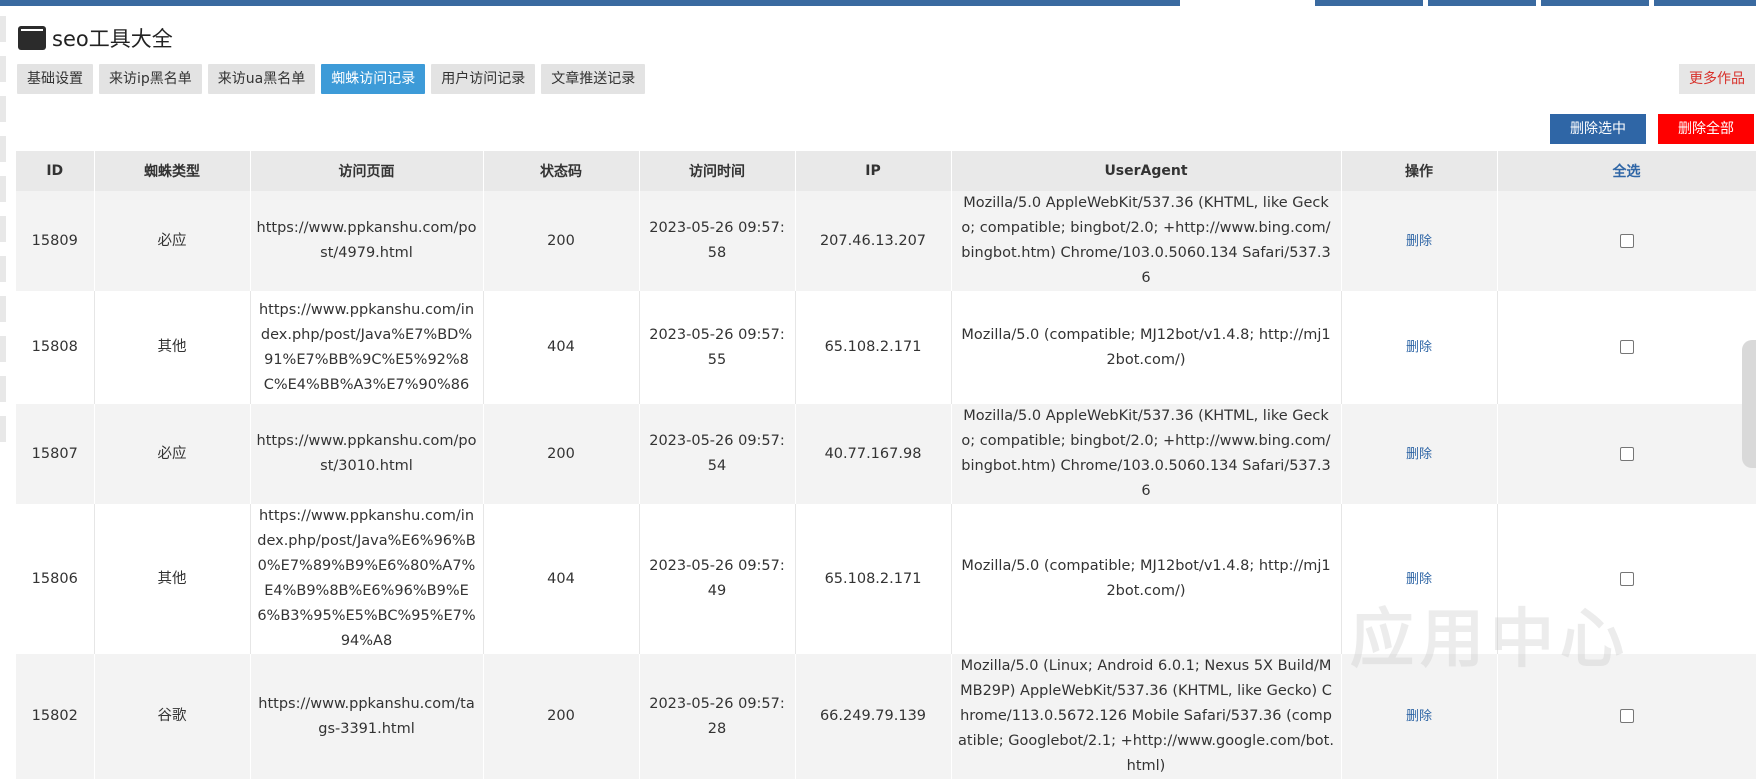 This screenshot has height=779, width=1756. What do you see at coordinates (590, 3) in the screenshot?
I see `top-bar-main-segment` at bounding box center [590, 3].